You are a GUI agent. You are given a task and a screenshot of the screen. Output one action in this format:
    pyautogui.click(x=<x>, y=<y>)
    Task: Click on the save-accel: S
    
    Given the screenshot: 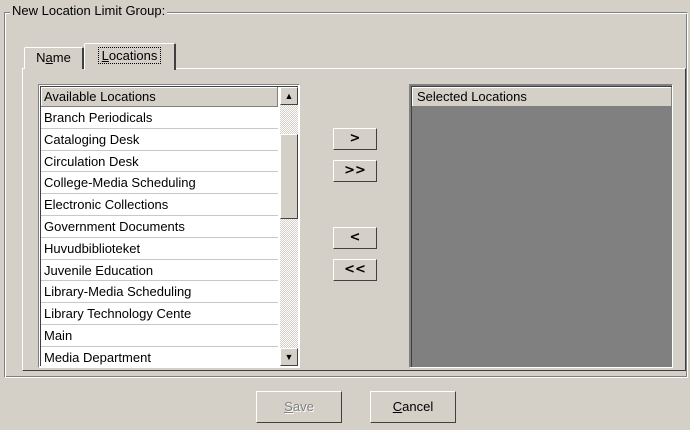 What is the action you would take?
    pyautogui.click(x=288, y=406)
    